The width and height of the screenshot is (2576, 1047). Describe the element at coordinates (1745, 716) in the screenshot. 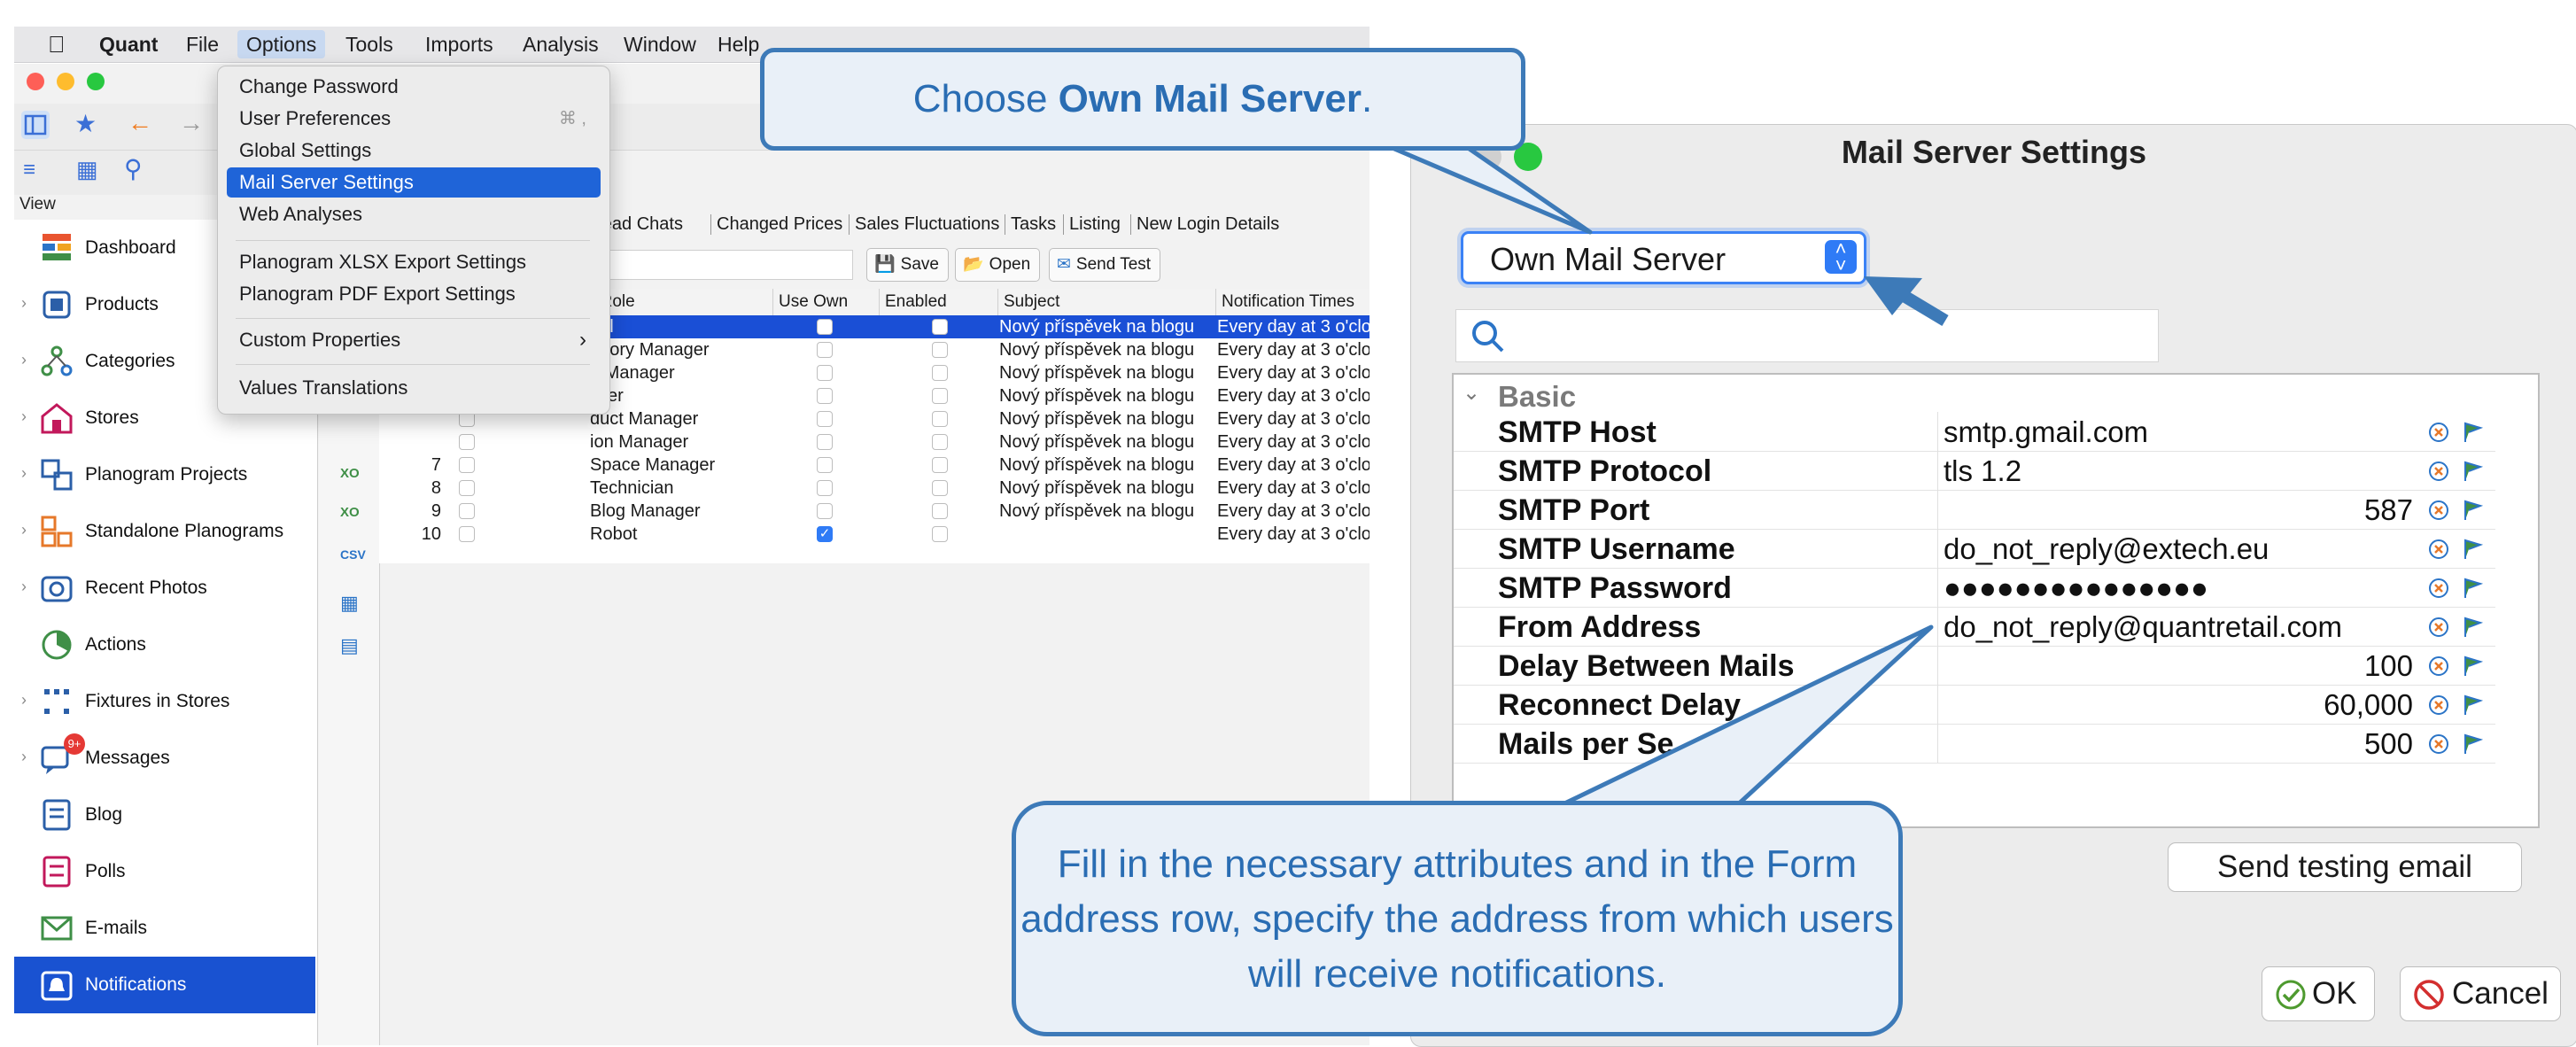

I see `callout-pointer-fill` at that location.